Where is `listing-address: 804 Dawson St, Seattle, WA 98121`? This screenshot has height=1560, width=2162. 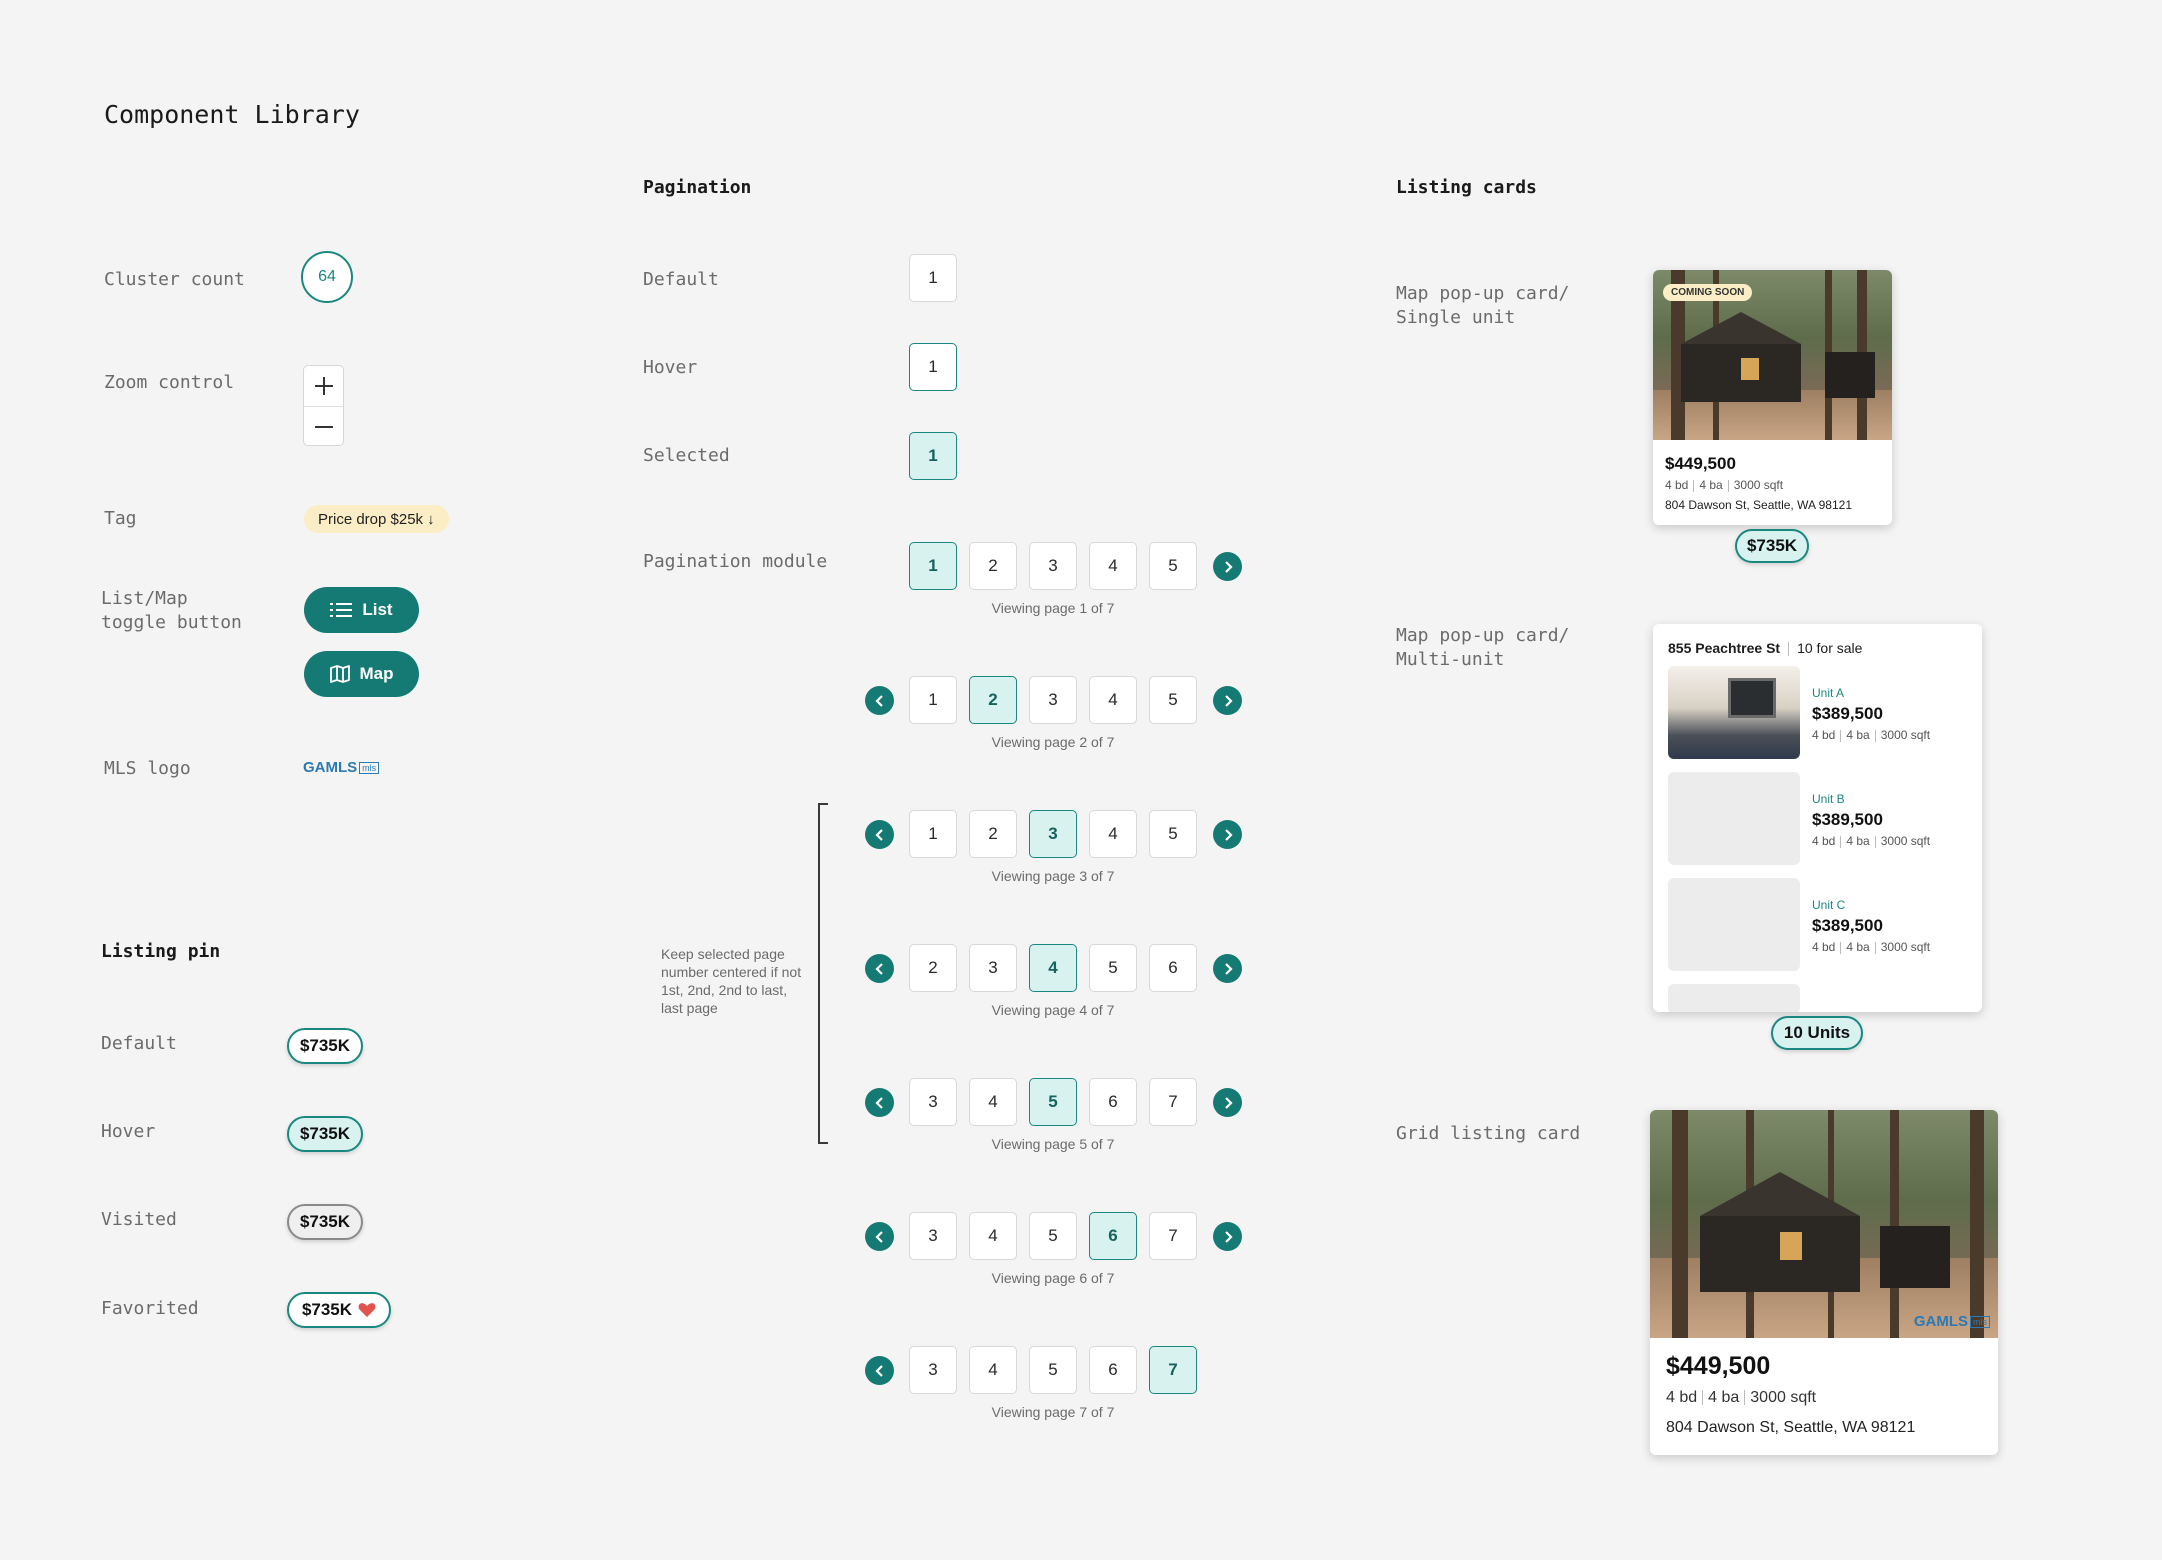
listing-address: 804 Dawson St, Seattle, WA 98121 is located at coordinates (1759, 505).